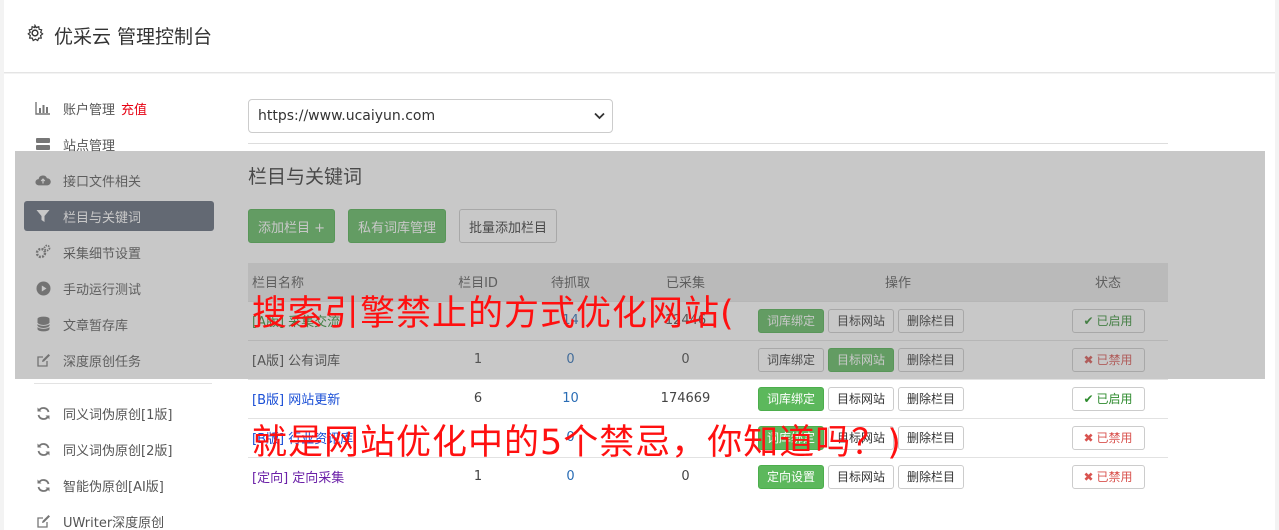 This screenshot has height=530, width=1279. I want to click on play-circle-icon, so click(43, 288).